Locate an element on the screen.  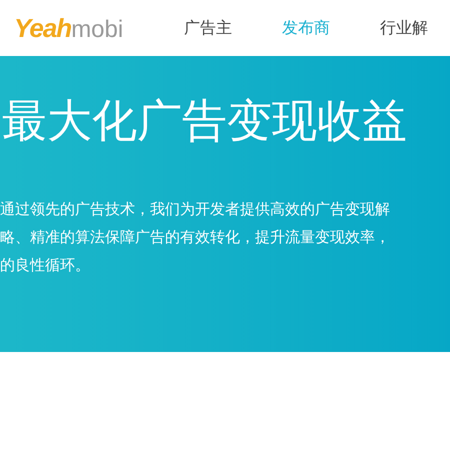
nav-link: 广告主 is located at coordinates (208, 28).